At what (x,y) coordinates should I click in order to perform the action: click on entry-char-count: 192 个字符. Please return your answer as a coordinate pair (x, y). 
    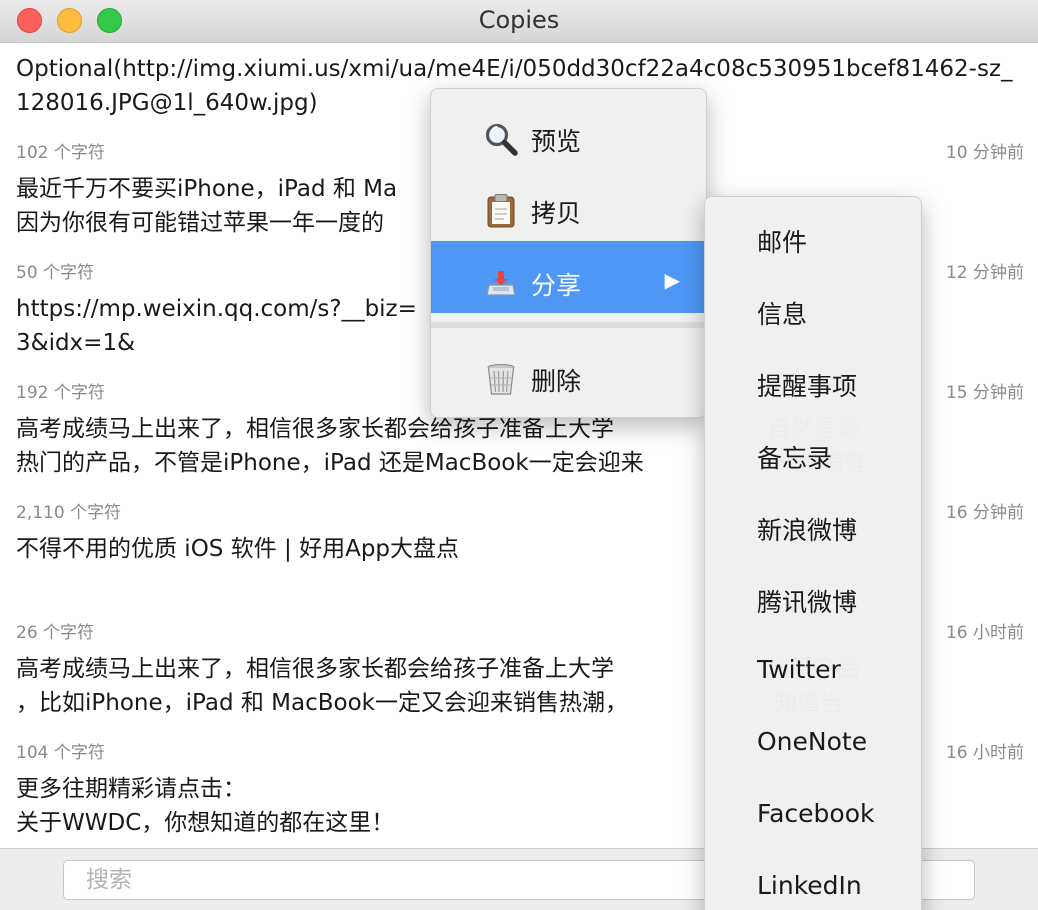
    Looking at the image, I should click on (60, 393).